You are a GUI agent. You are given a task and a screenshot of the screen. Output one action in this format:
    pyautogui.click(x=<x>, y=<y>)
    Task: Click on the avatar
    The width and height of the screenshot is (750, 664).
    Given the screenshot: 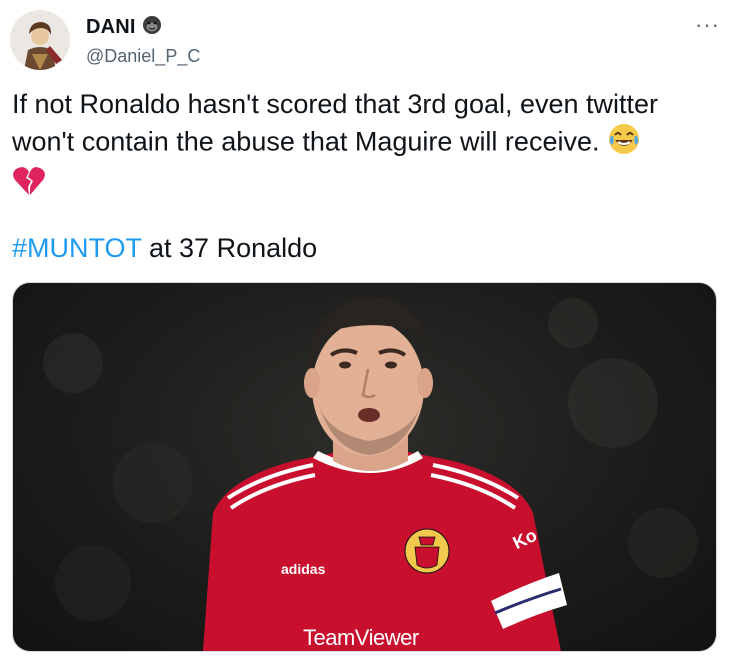 What is the action you would take?
    pyautogui.click(x=40, y=40)
    